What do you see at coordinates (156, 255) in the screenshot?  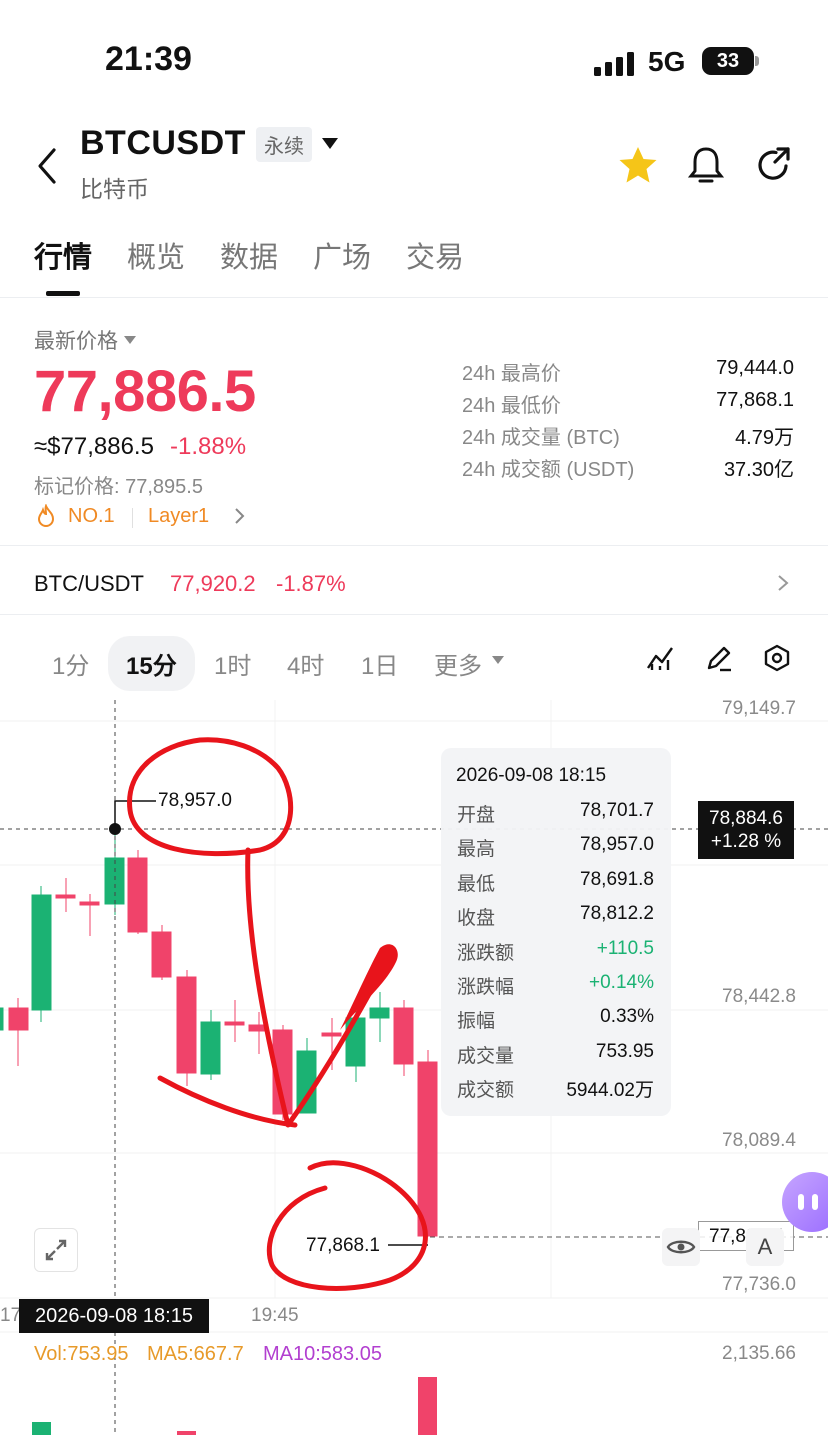 I see `tab-overview: 概览` at bounding box center [156, 255].